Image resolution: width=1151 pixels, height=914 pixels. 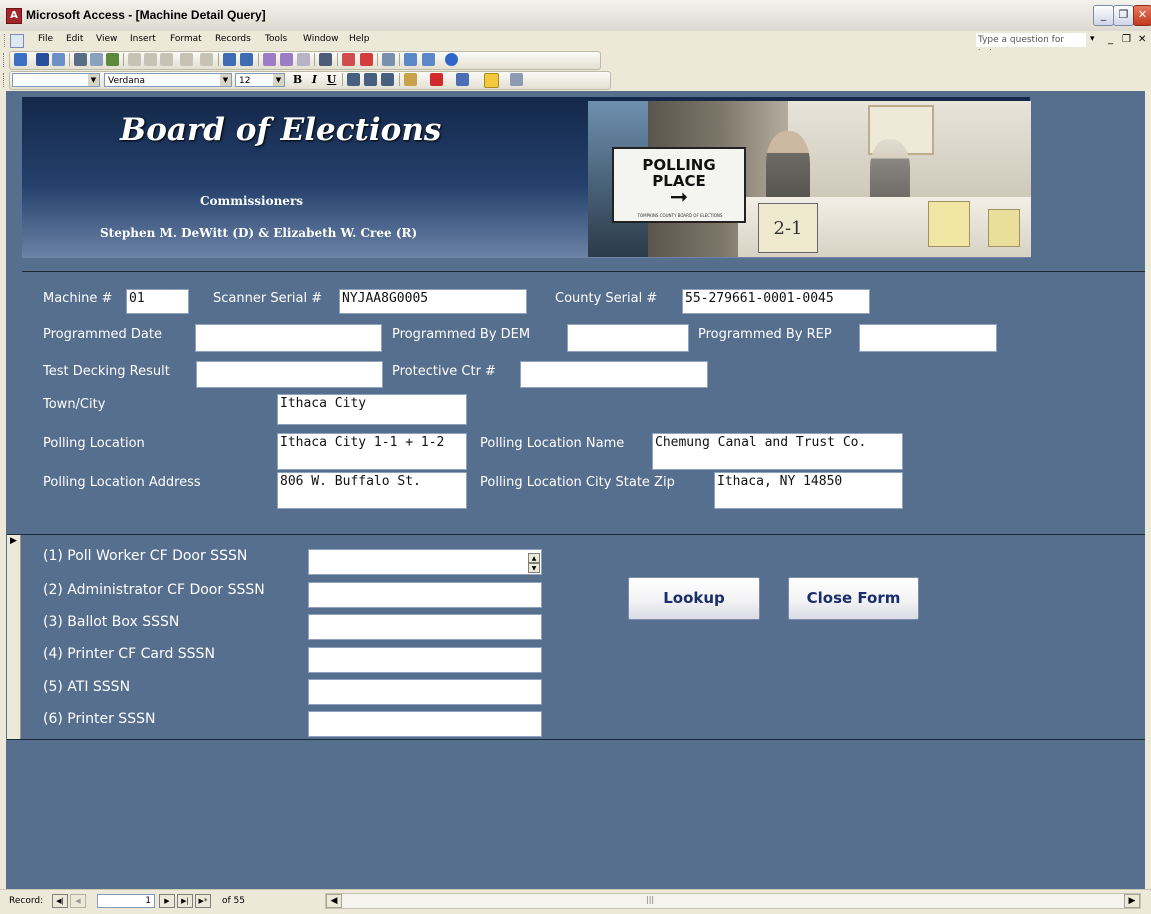 What do you see at coordinates (6, 40) in the screenshot?
I see `menu-grip` at bounding box center [6, 40].